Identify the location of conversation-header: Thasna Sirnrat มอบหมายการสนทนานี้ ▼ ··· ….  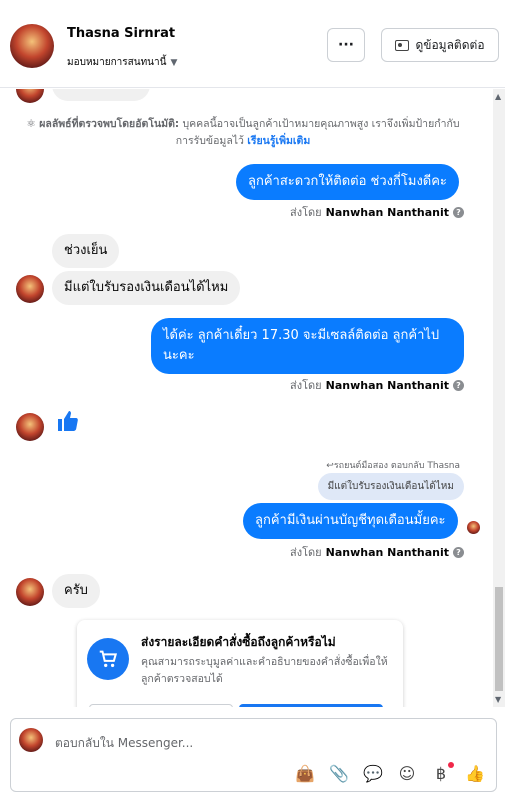
(252, 44).